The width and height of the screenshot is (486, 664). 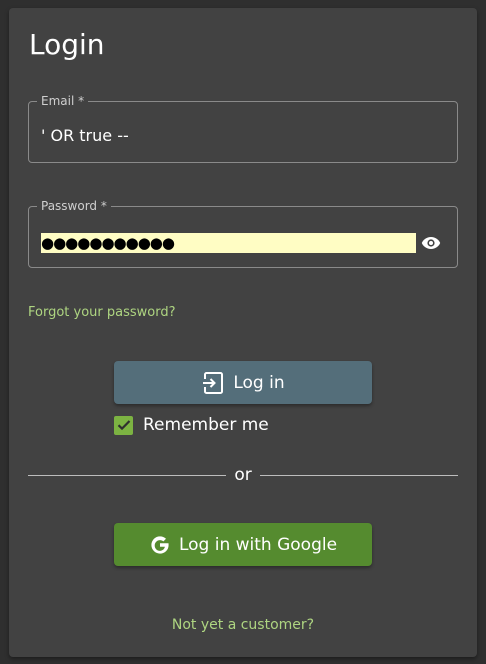 I want to click on divider-text: or, so click(x=243, y=475).